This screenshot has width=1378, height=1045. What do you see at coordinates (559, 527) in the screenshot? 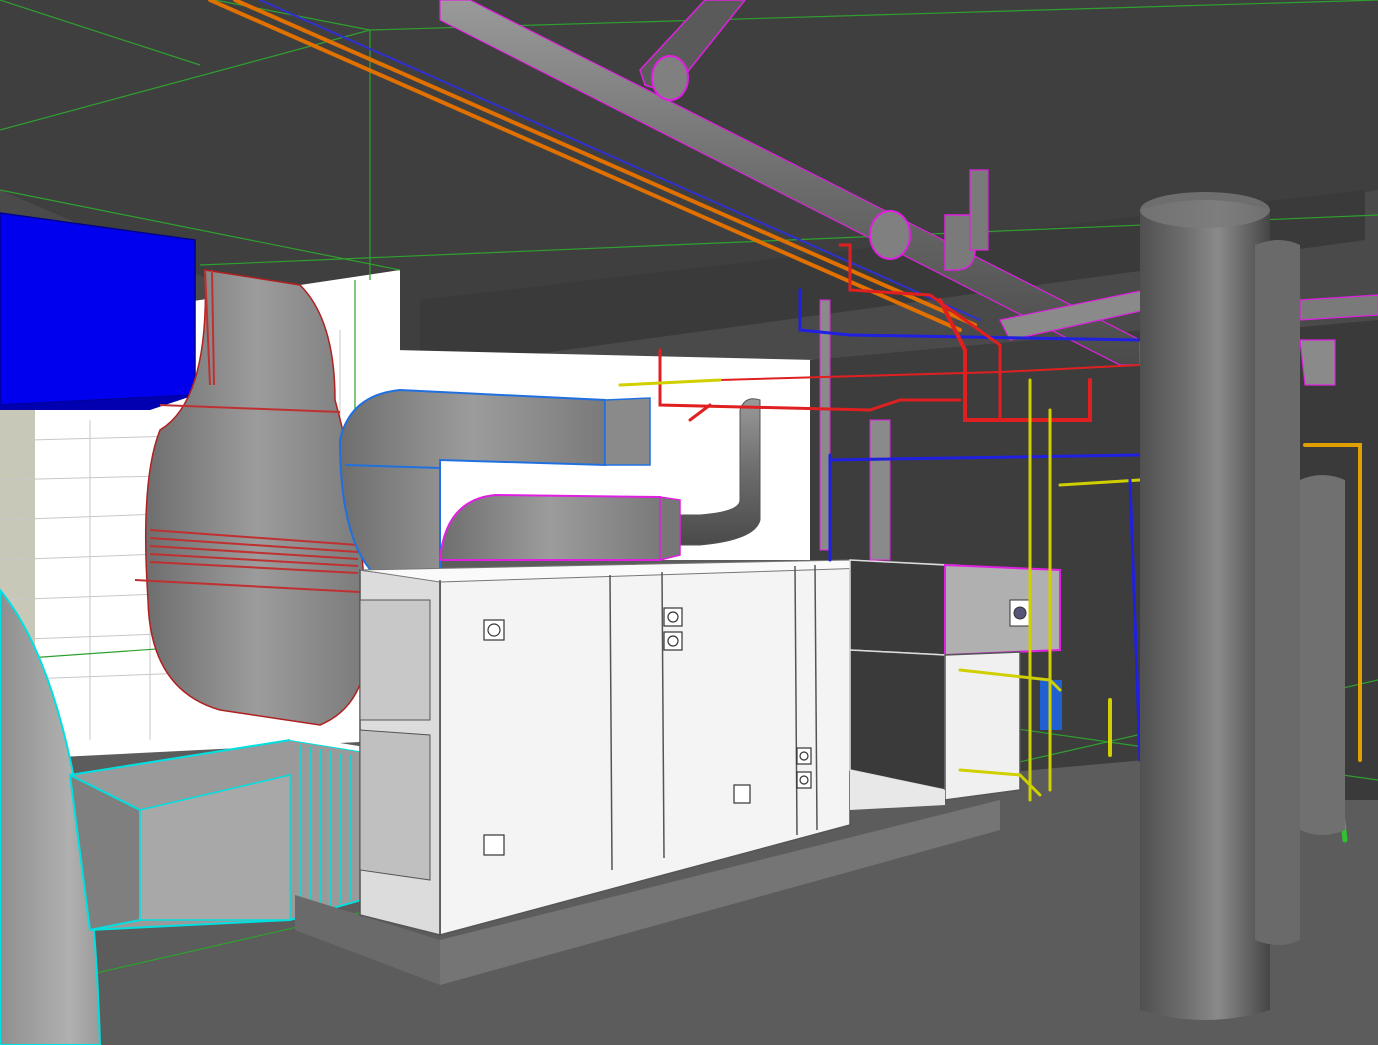
I see `lower-elbow-duct` at bounding box center [559, 527].